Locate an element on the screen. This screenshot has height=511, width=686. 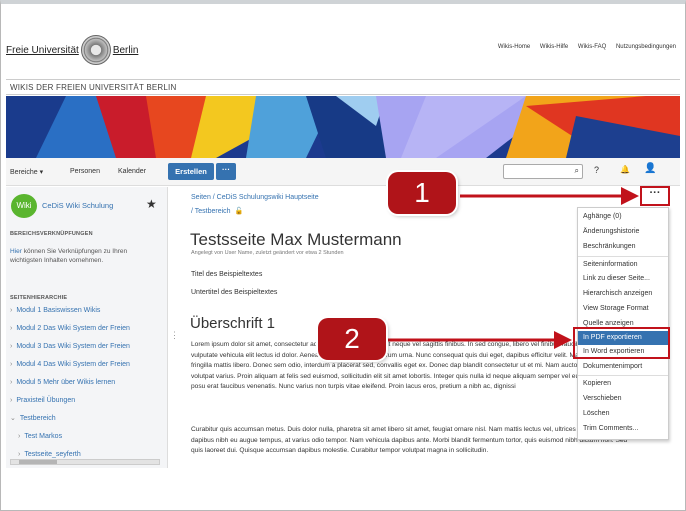
step-badge-1: 1 is located at coordinates (422, 193).